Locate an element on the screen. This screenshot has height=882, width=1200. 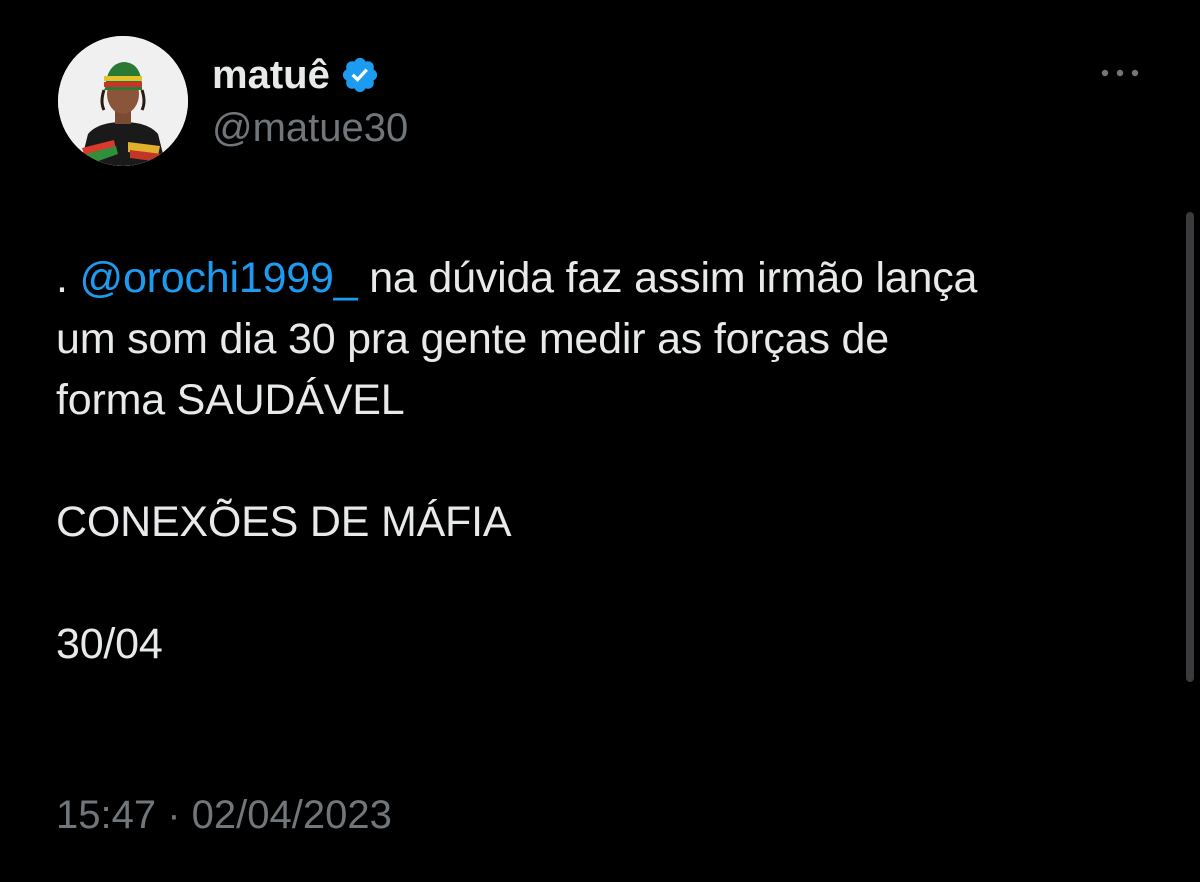
profile-photo-image is located at coordinates (123, 101).